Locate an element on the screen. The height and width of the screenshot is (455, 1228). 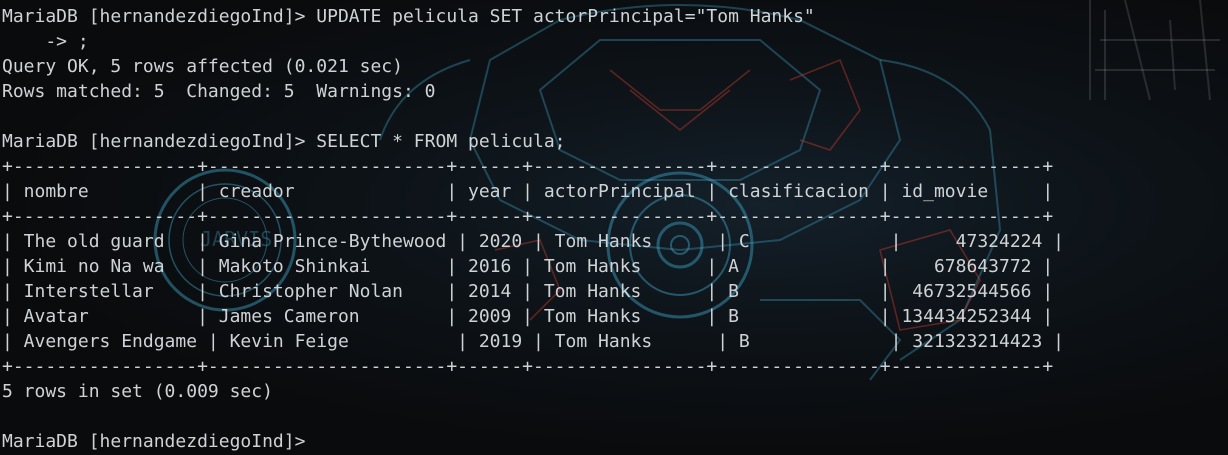
rows-matched-line: Rows matched: 5 Changed: 5 Warnings: 0 is located at coordinates (219, 91).